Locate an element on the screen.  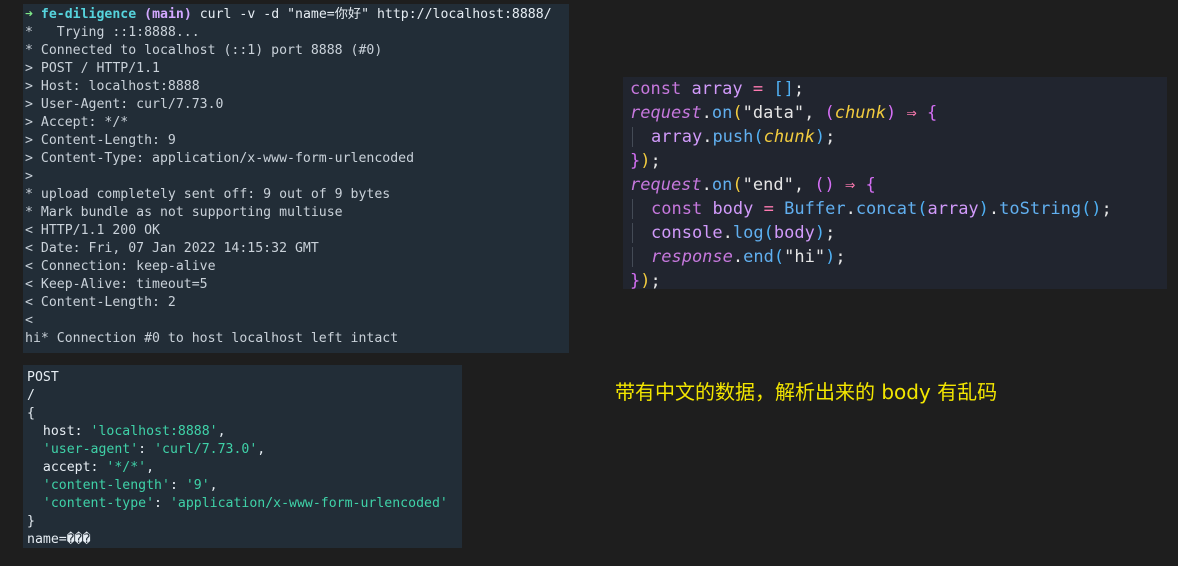
terminal-line: < Keep-Alive: timeout=5 is located at coordinates (116, 284).